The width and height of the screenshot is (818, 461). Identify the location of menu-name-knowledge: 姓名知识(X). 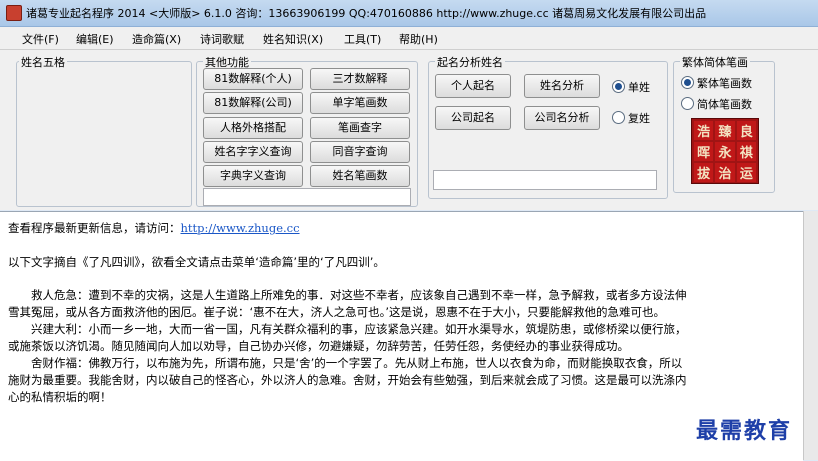
(293, 39).